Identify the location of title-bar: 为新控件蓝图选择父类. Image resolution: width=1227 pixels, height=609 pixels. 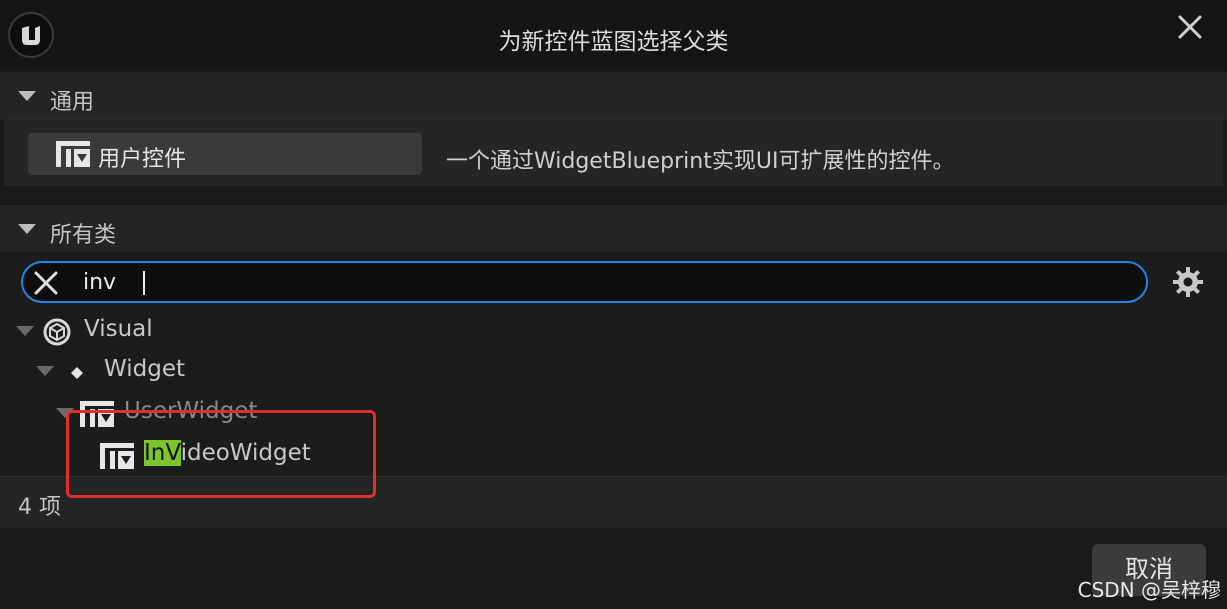
(613, 34).